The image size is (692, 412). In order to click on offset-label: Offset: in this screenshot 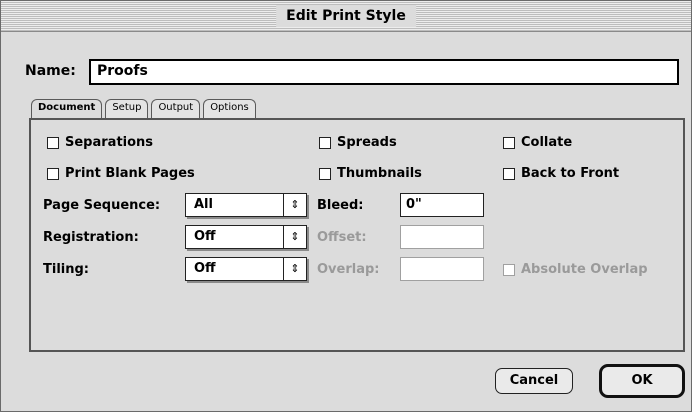, I will do `click(342, 237)`.